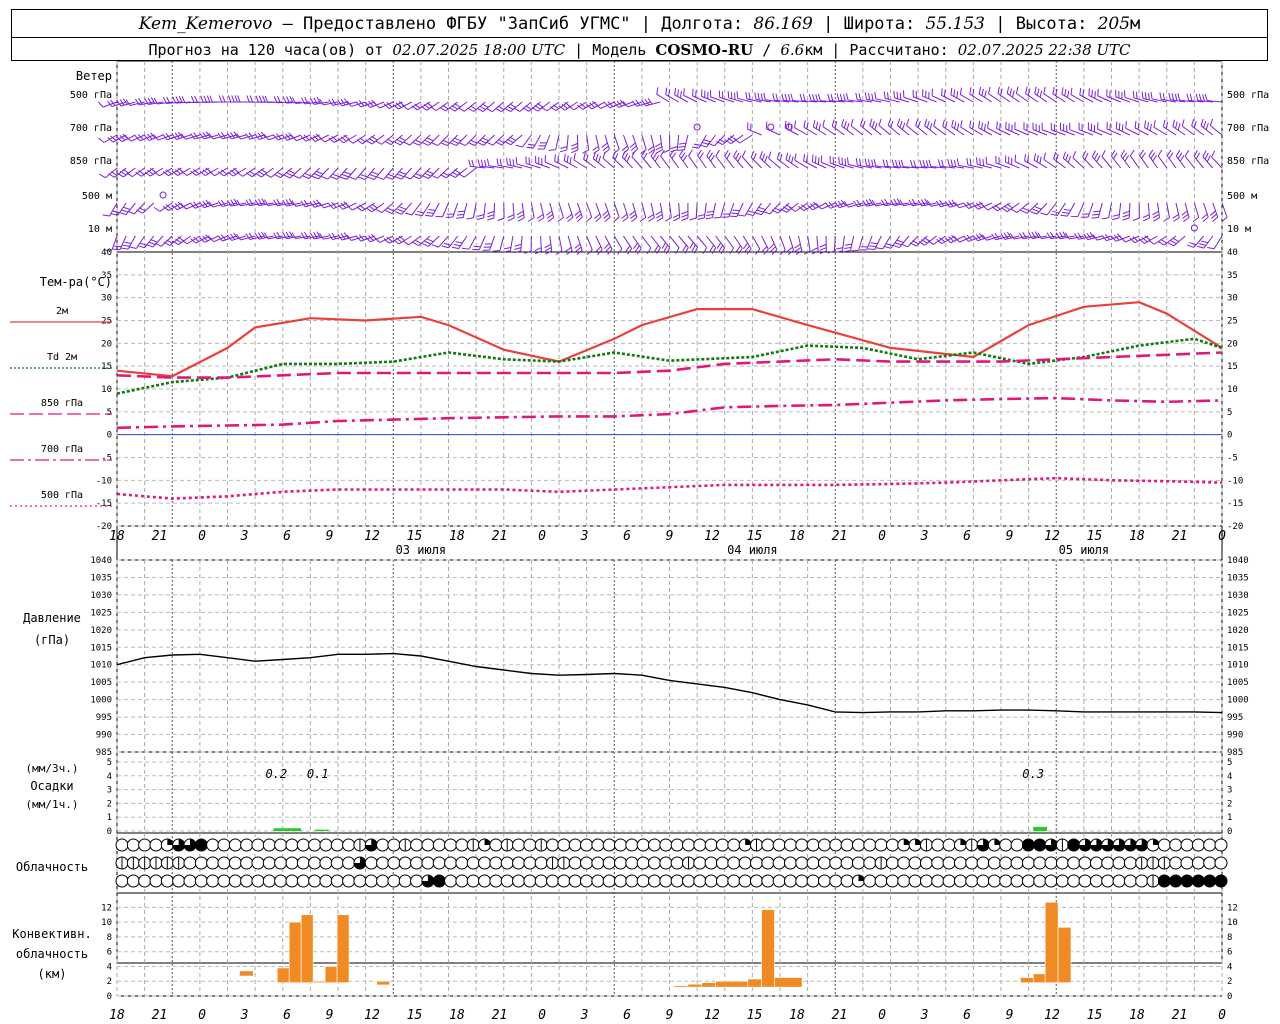 This screenshot has height=1024, width=1280. Describe the element at coordinates (1229, 818) in the screenshot. I see `precip-ytick-right: 1` at that location.